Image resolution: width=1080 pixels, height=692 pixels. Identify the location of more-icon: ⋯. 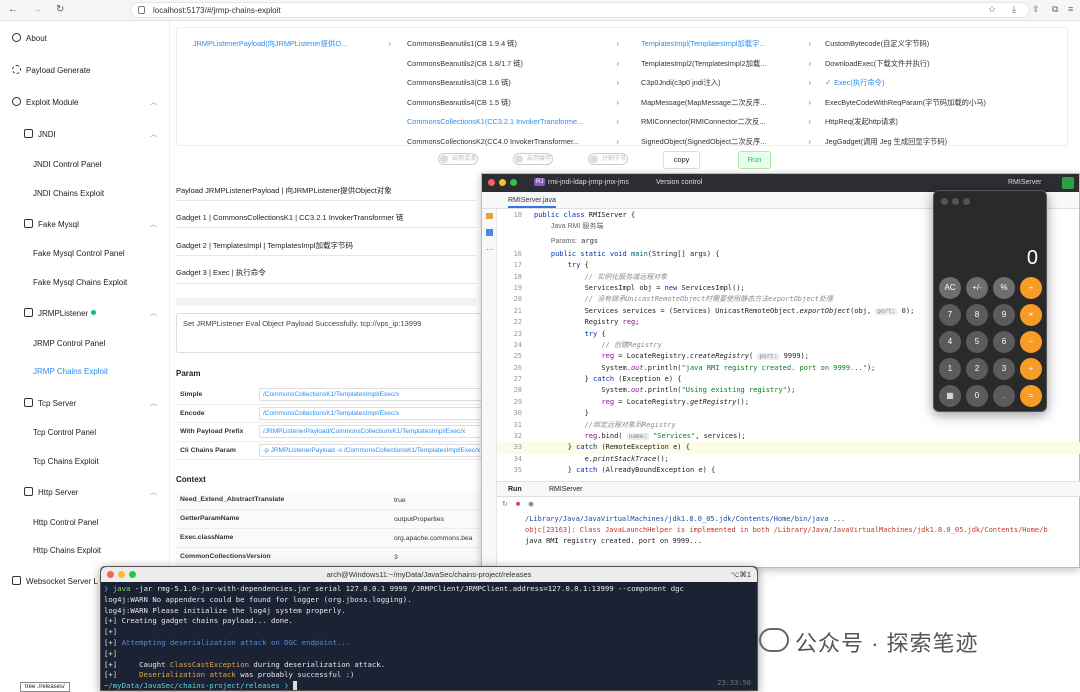
(490, 249).